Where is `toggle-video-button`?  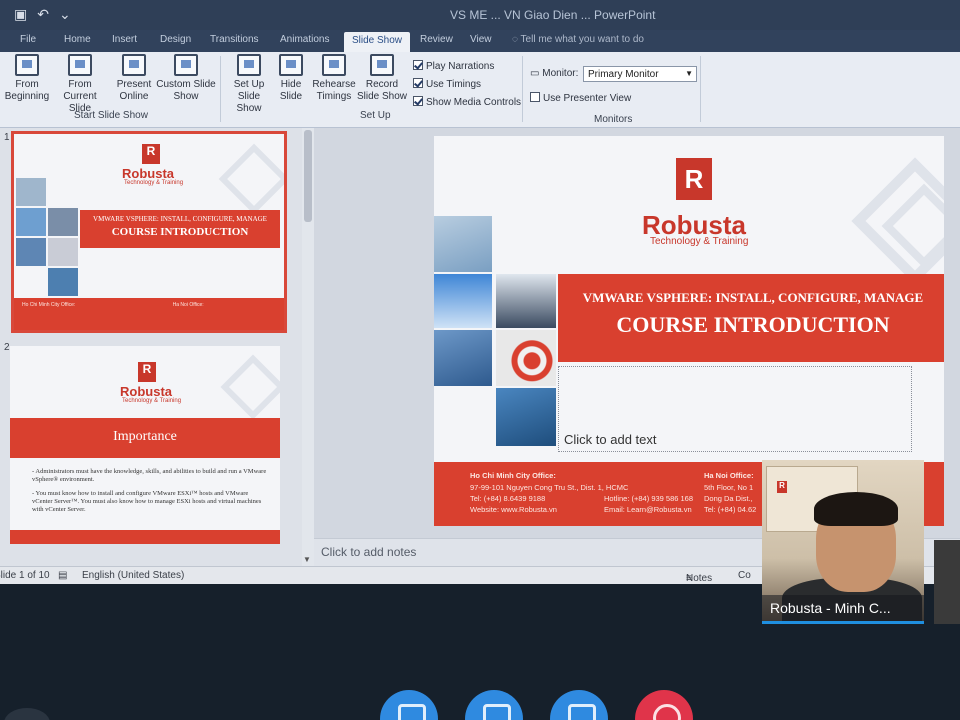 toggle-video-button is located at coordinates (494, 705).